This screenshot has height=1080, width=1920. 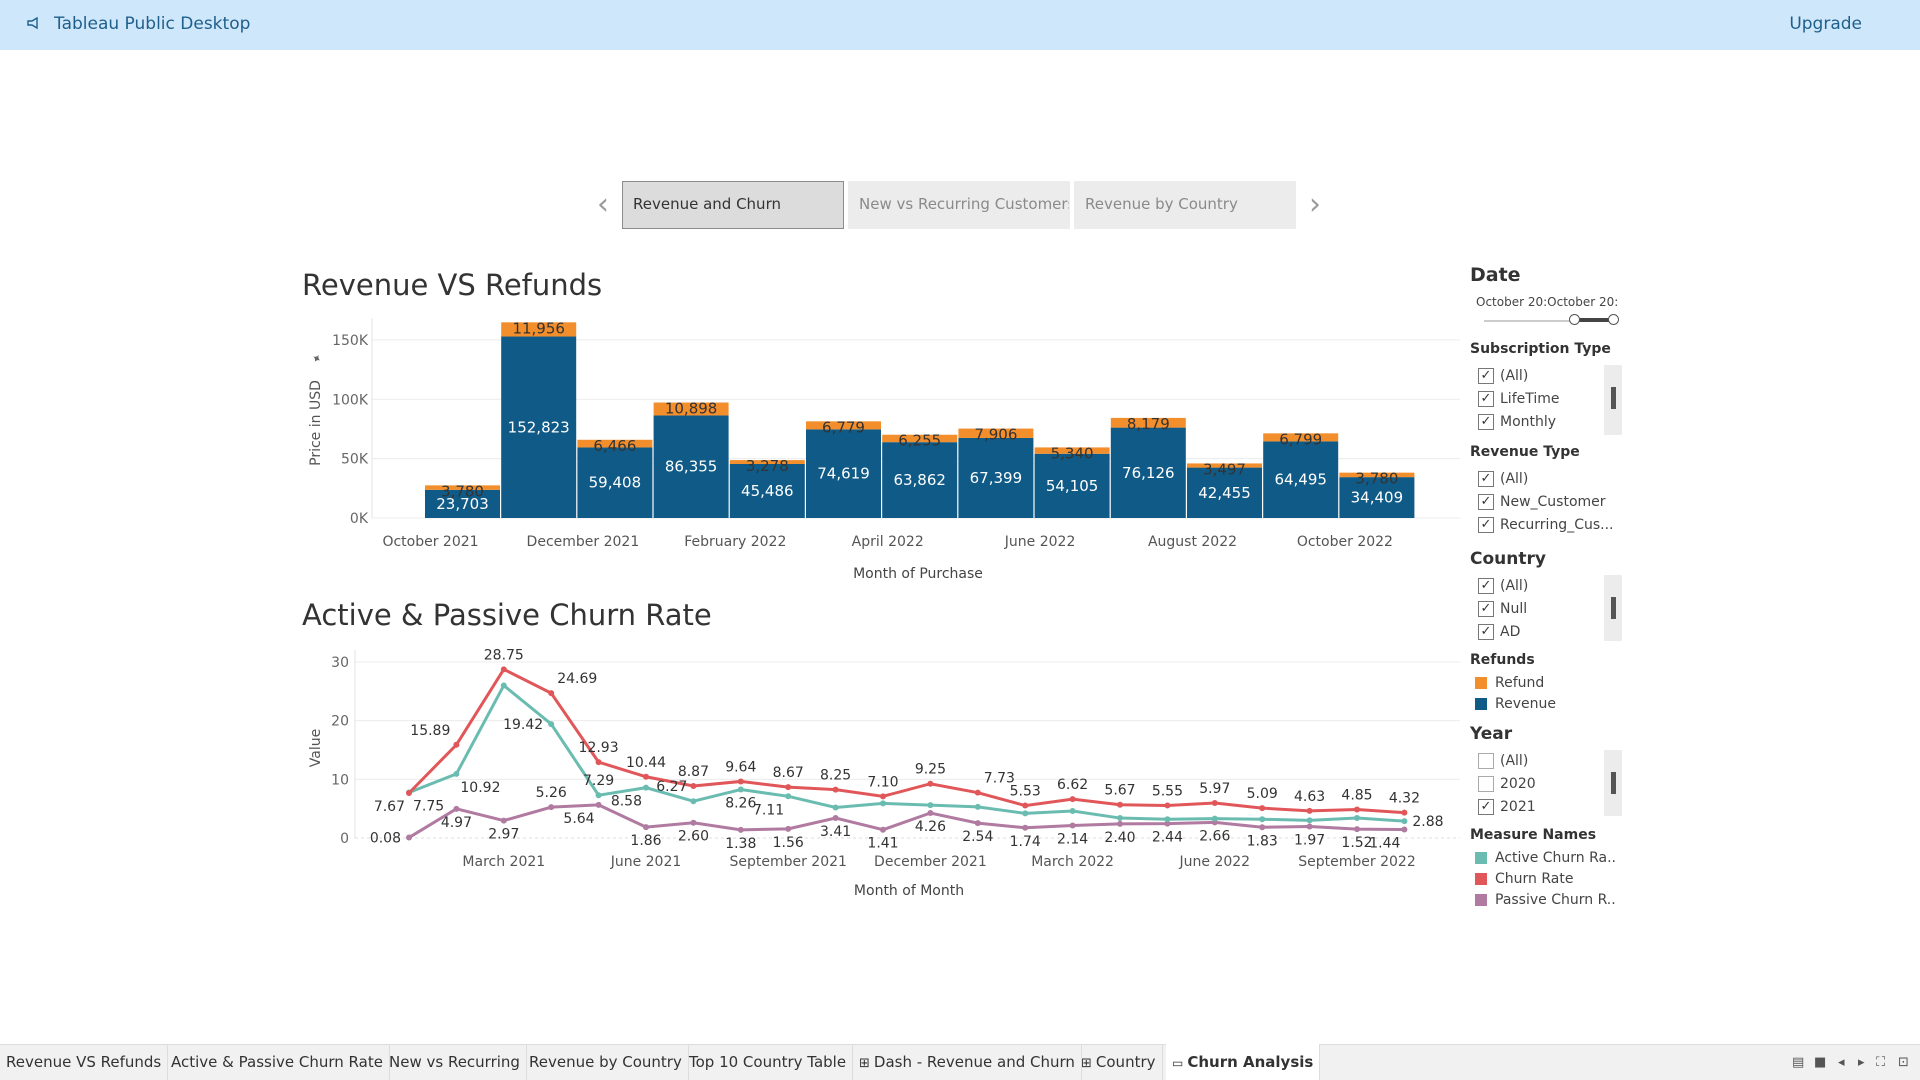 What do you see at coordinates (455, 1062) in the screenshot?
I see `sheet-tab-new-vs-recurring: New vs Recurring` at bounding box center [455, 1062].